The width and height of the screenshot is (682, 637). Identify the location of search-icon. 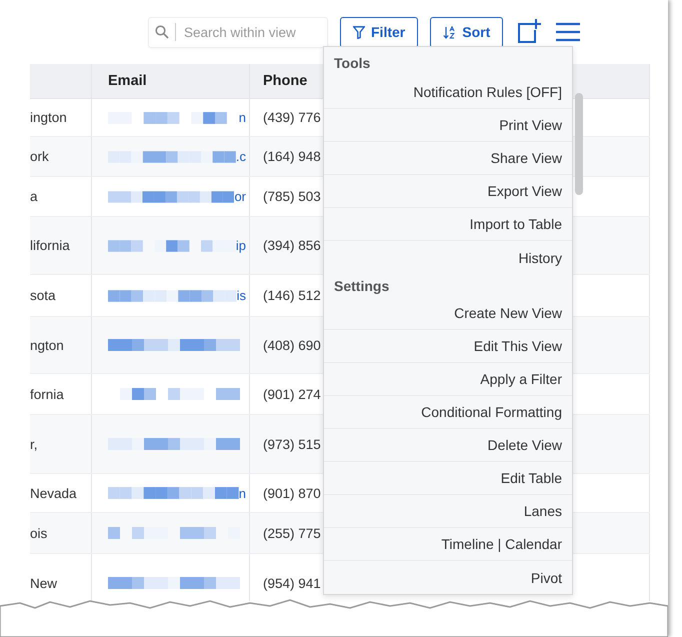
(162, 32).